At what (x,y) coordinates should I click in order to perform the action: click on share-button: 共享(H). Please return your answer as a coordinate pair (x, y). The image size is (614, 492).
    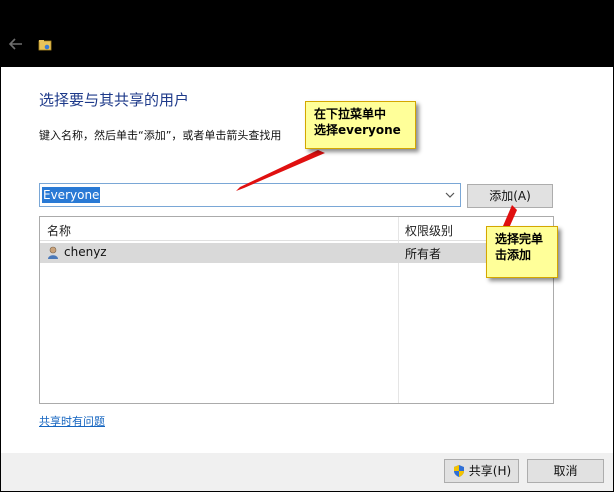
    Looking at the image, I should click on (481, 471).